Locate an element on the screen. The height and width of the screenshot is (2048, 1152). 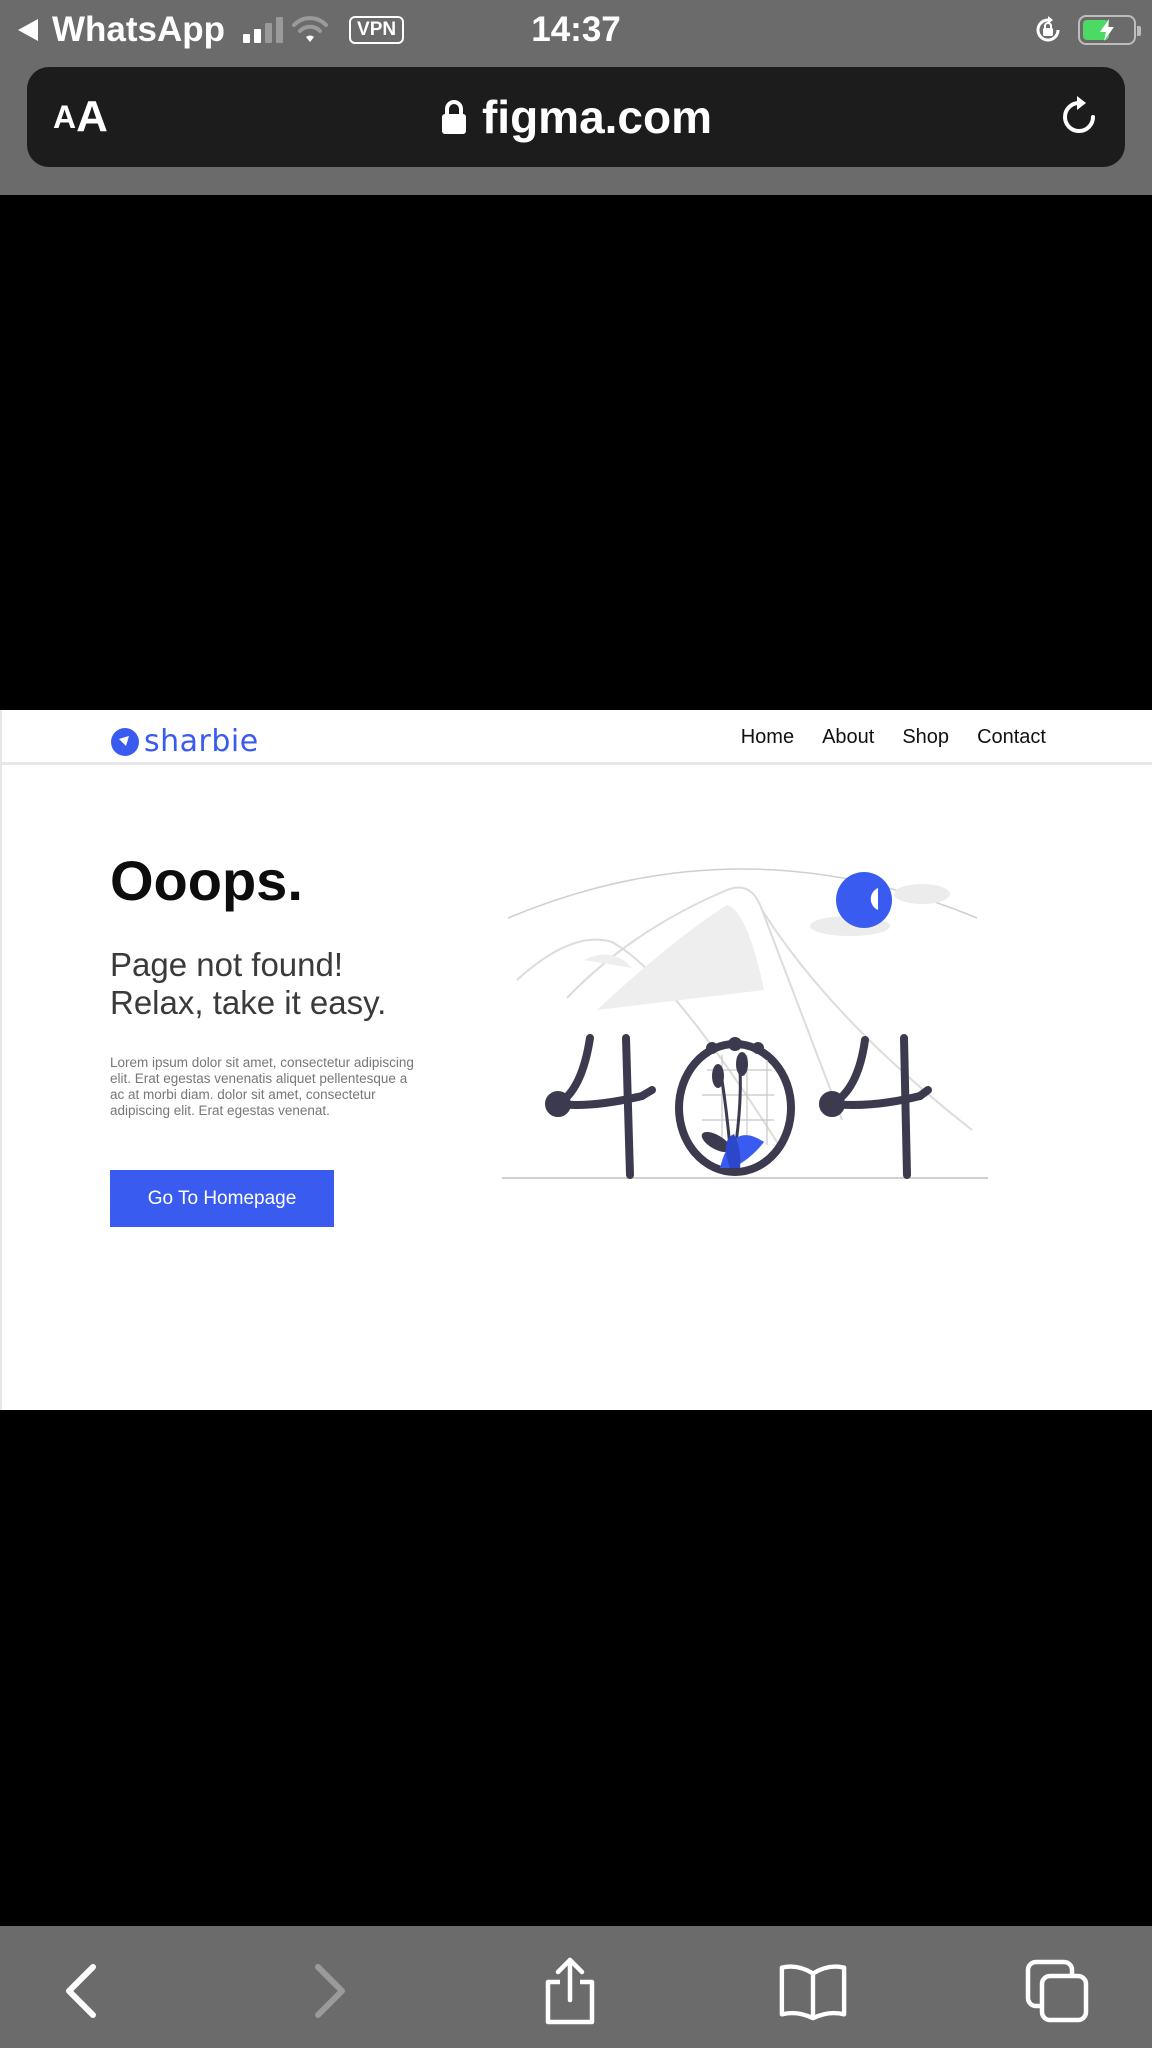
status-bar: WhatsApp VPN 14:37 is located at coordinates (576, 30).